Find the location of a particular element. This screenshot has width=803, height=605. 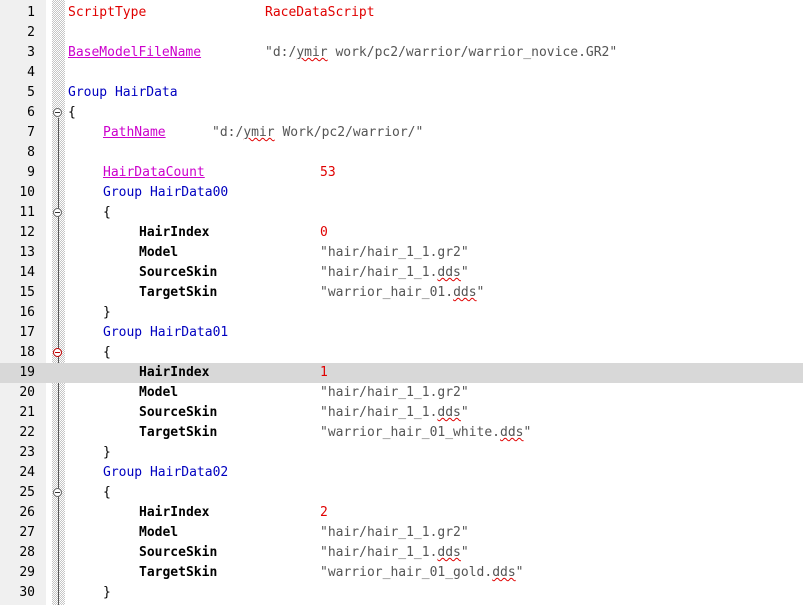

code-line: 2 is located at coordinates (401, 33).